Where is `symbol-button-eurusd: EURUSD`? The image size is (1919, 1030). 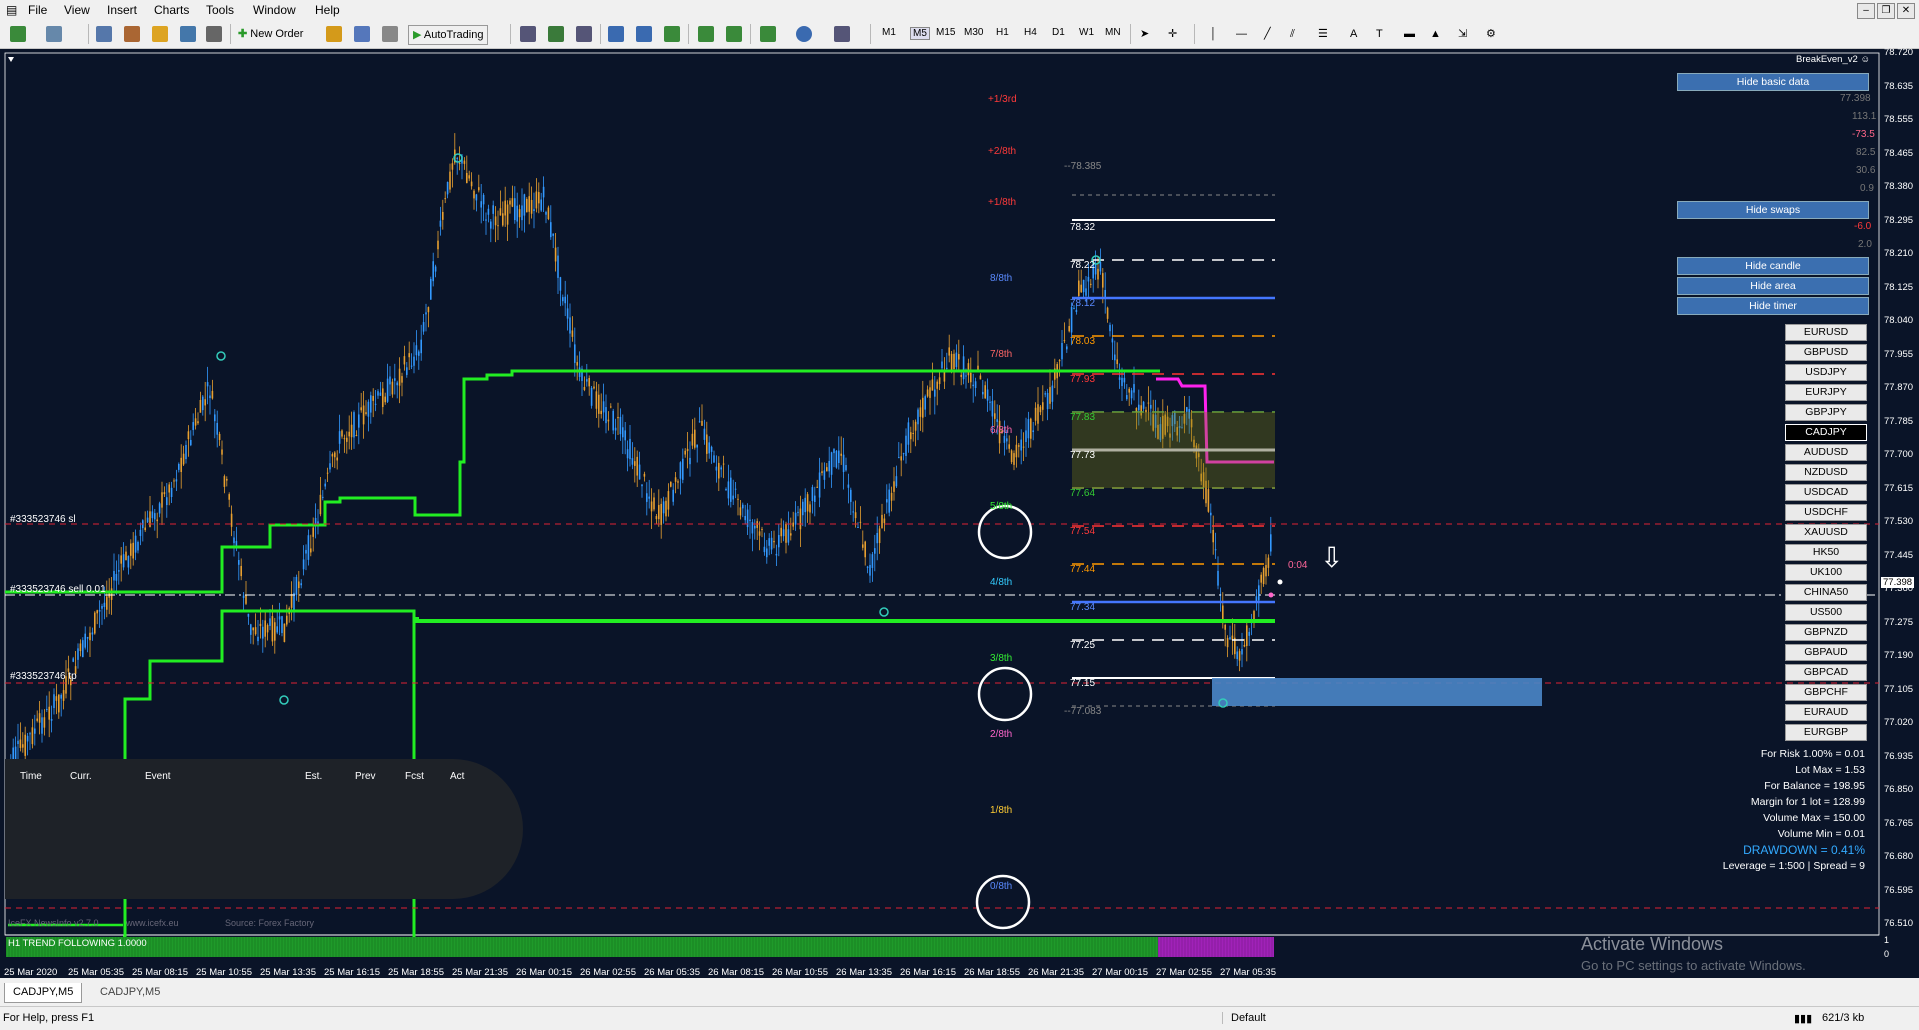
symbol-button-eurusd: EURUSD is located at coordinates (1826, 332).